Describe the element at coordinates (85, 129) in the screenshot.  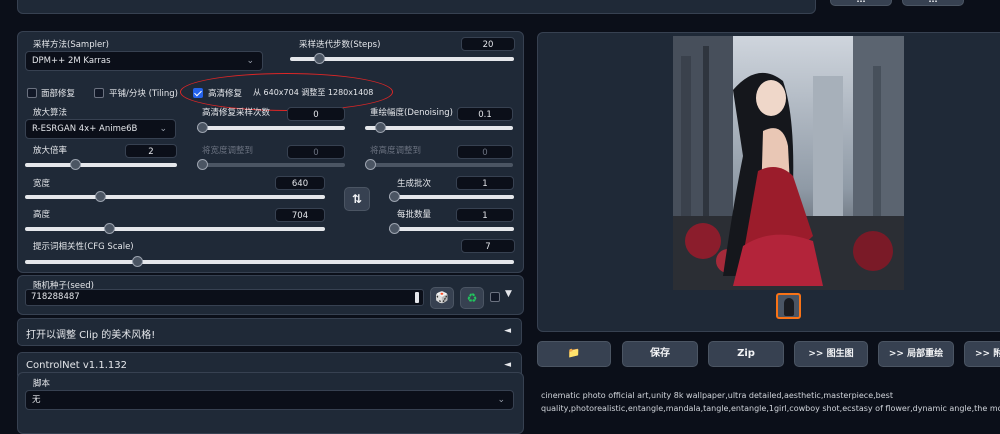
I see `upscaler-value: R-ESRGAN 4x+ Anime6B` at that location.